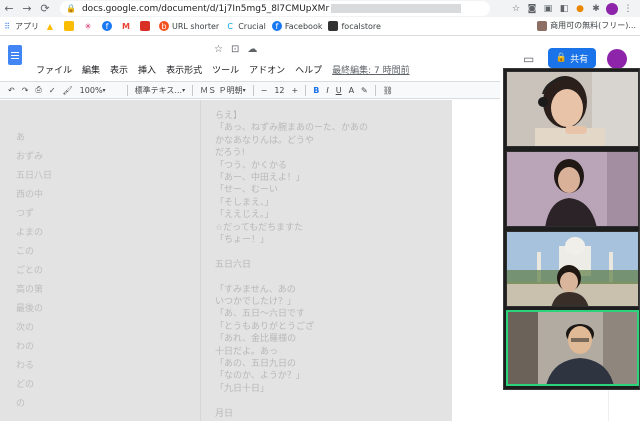 The width and height of the screenshot is (640, 421). I want to click on outline-item: おずみ, so click(29, 155).